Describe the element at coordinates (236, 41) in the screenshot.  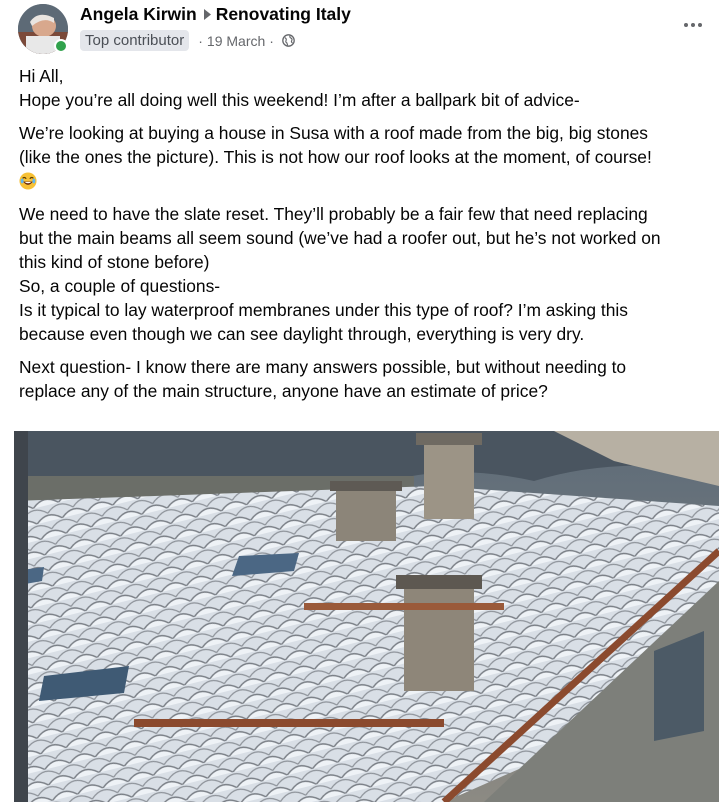
I see `post-date: 19 March` at that location.